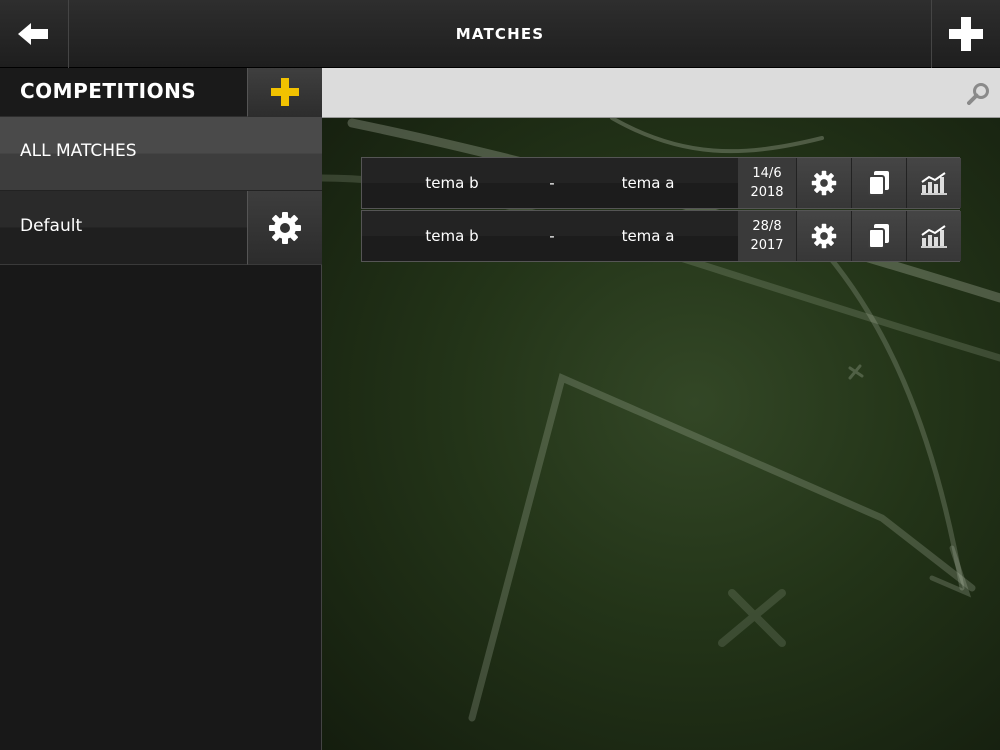  Describe the element at coordinates (78, 151) in the screenshot. I see `sidebar-item-label: ALL MATCHES` at that location.